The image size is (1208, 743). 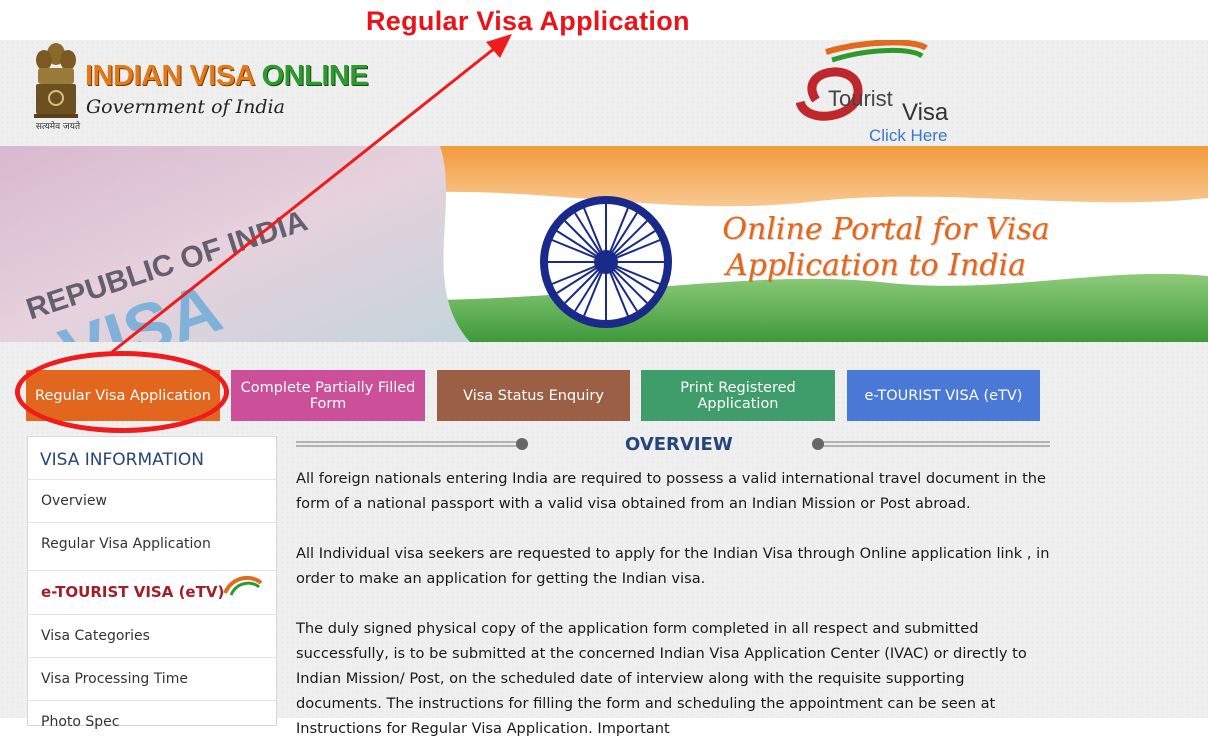 I want to click on logo-part-online: ONLINE, so click(x=315, y=76).